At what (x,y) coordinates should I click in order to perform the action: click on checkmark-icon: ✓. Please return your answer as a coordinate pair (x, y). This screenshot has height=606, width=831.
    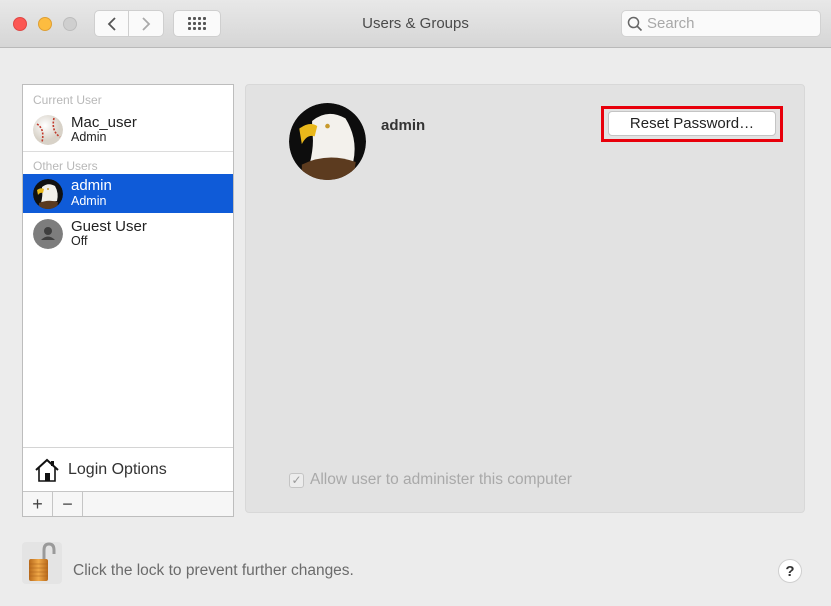
    Looking at the image, I should click on (296, 480).